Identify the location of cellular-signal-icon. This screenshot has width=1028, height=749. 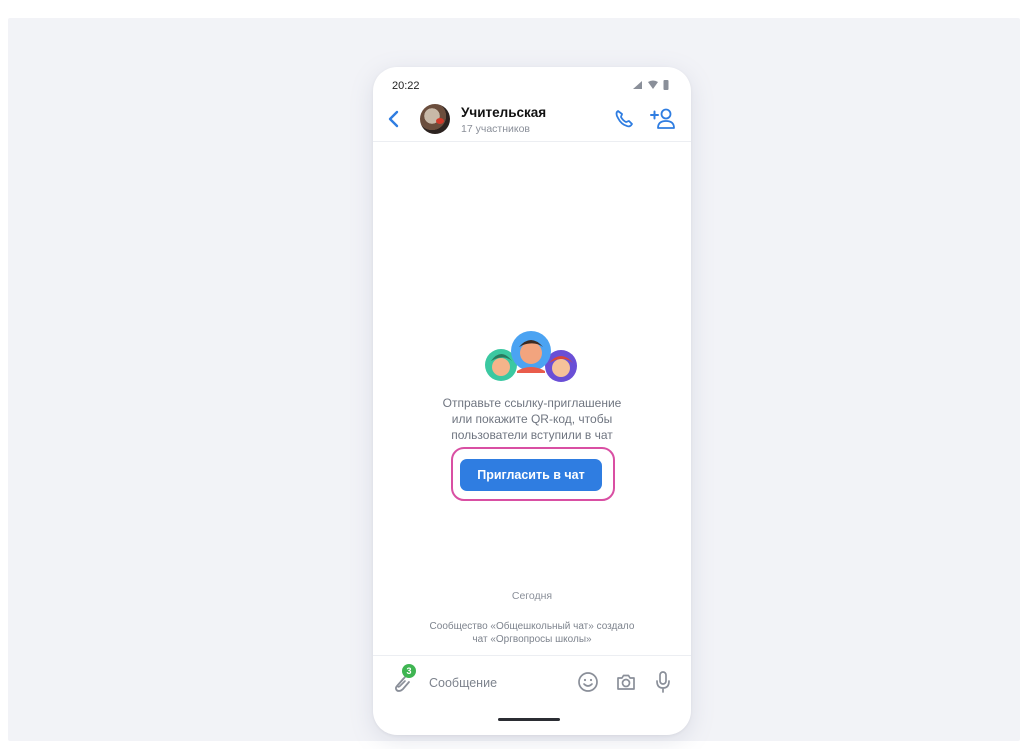
(637, 84).